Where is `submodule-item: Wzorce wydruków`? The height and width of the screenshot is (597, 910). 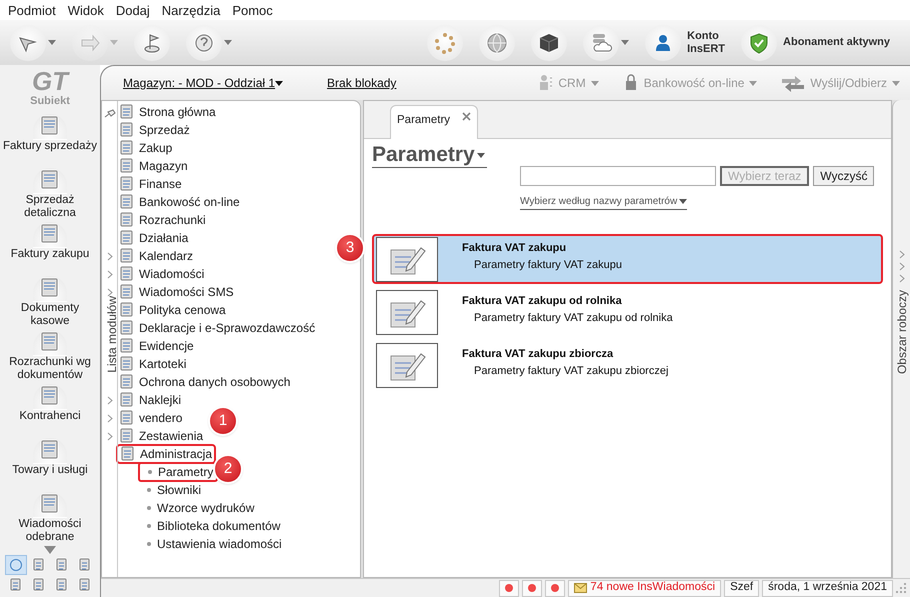 submodule-item: Wzorce wydruków is located at coordinates (198, 508).